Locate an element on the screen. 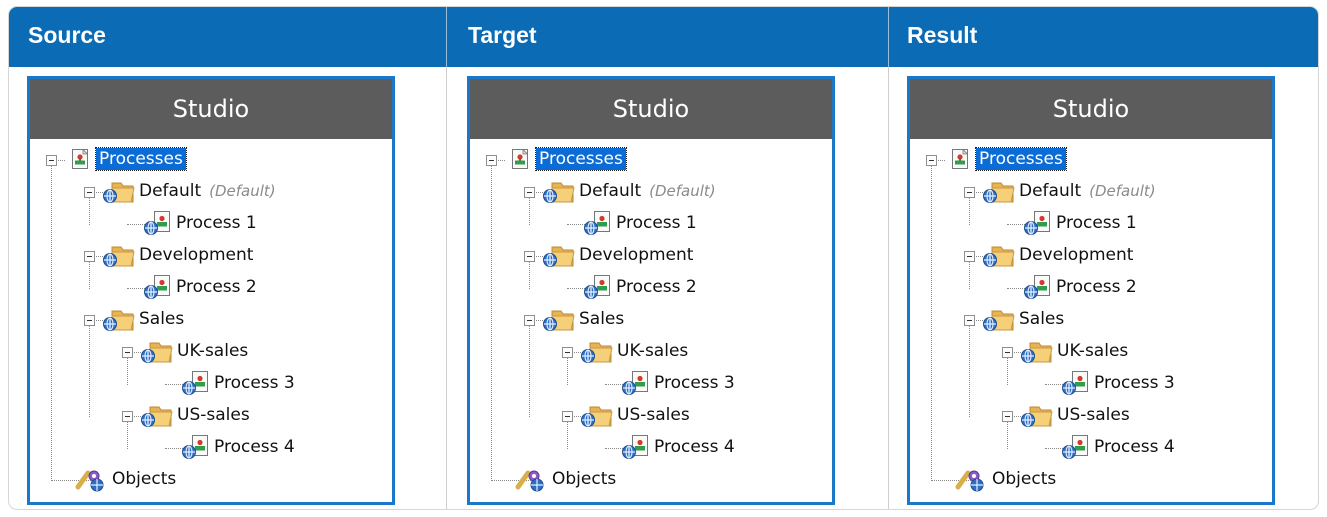 The width and height of the screenshot is (1327, 517). tree-item-label: Processes is located at coordinates (141, 159).